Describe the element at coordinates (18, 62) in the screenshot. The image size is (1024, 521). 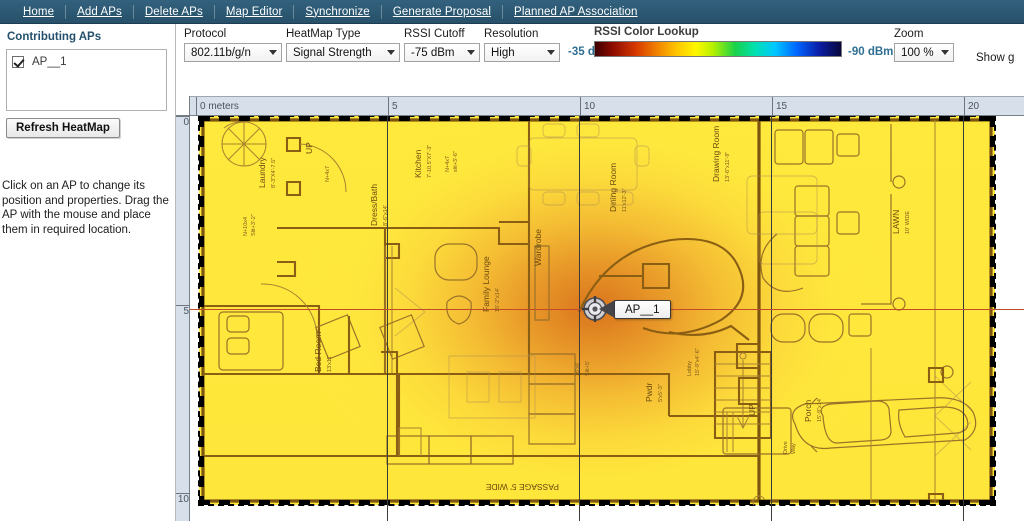
I see `ap-checkbox` at that location.